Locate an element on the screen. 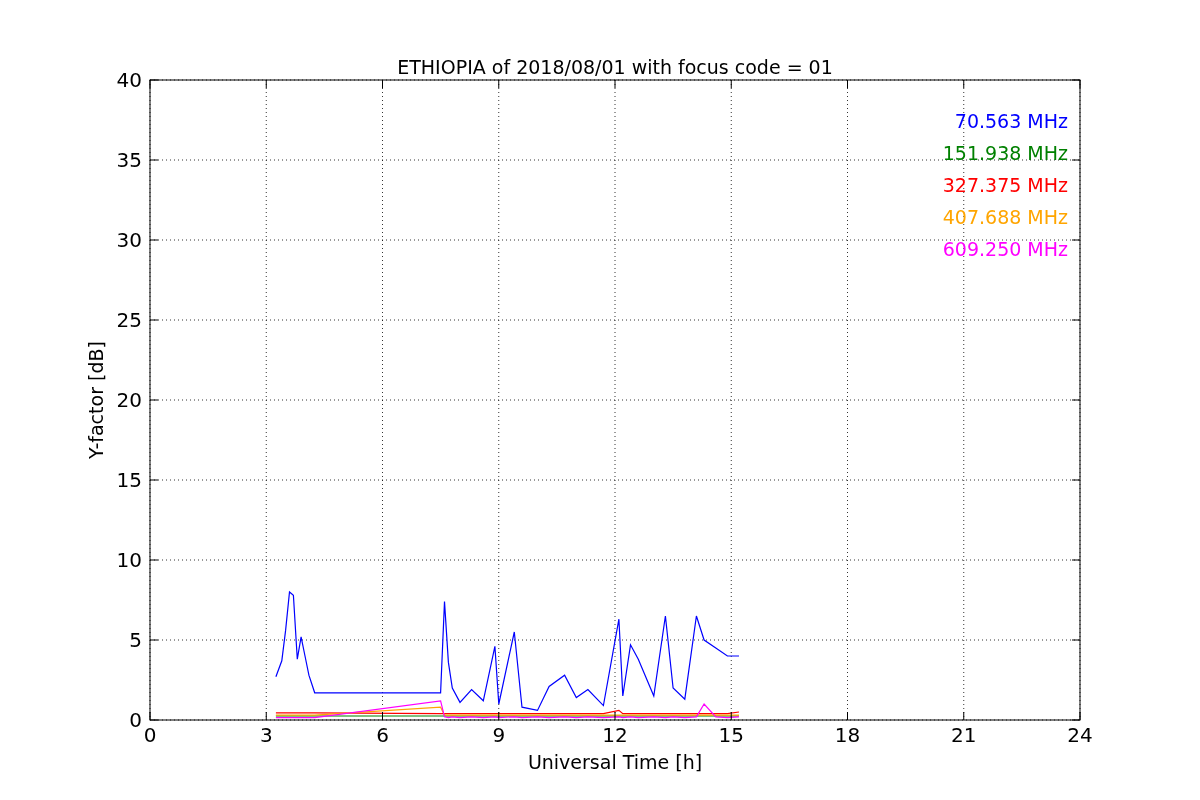 The height and width of the screenshot is (800, 1200). x-tick-label: 12 is located at coordinates (615, 735).